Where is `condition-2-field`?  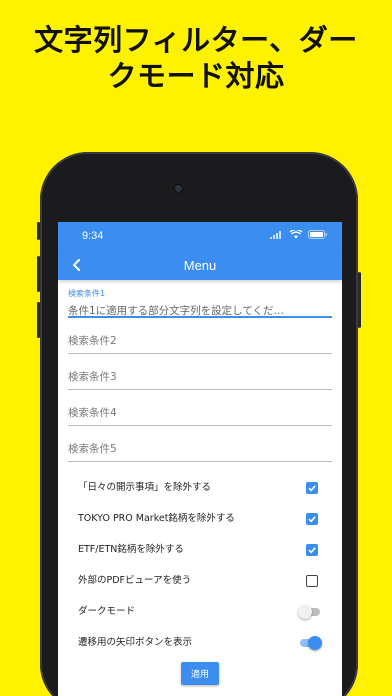
condition-2-field is located at coordinates (200, 336).